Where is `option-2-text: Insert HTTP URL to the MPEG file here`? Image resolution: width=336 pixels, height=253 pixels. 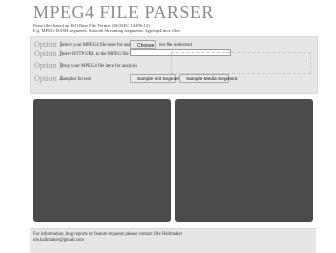 option-2-text: Insert HTTP URL to the MPEG file here is located at coordinates (99, 54).